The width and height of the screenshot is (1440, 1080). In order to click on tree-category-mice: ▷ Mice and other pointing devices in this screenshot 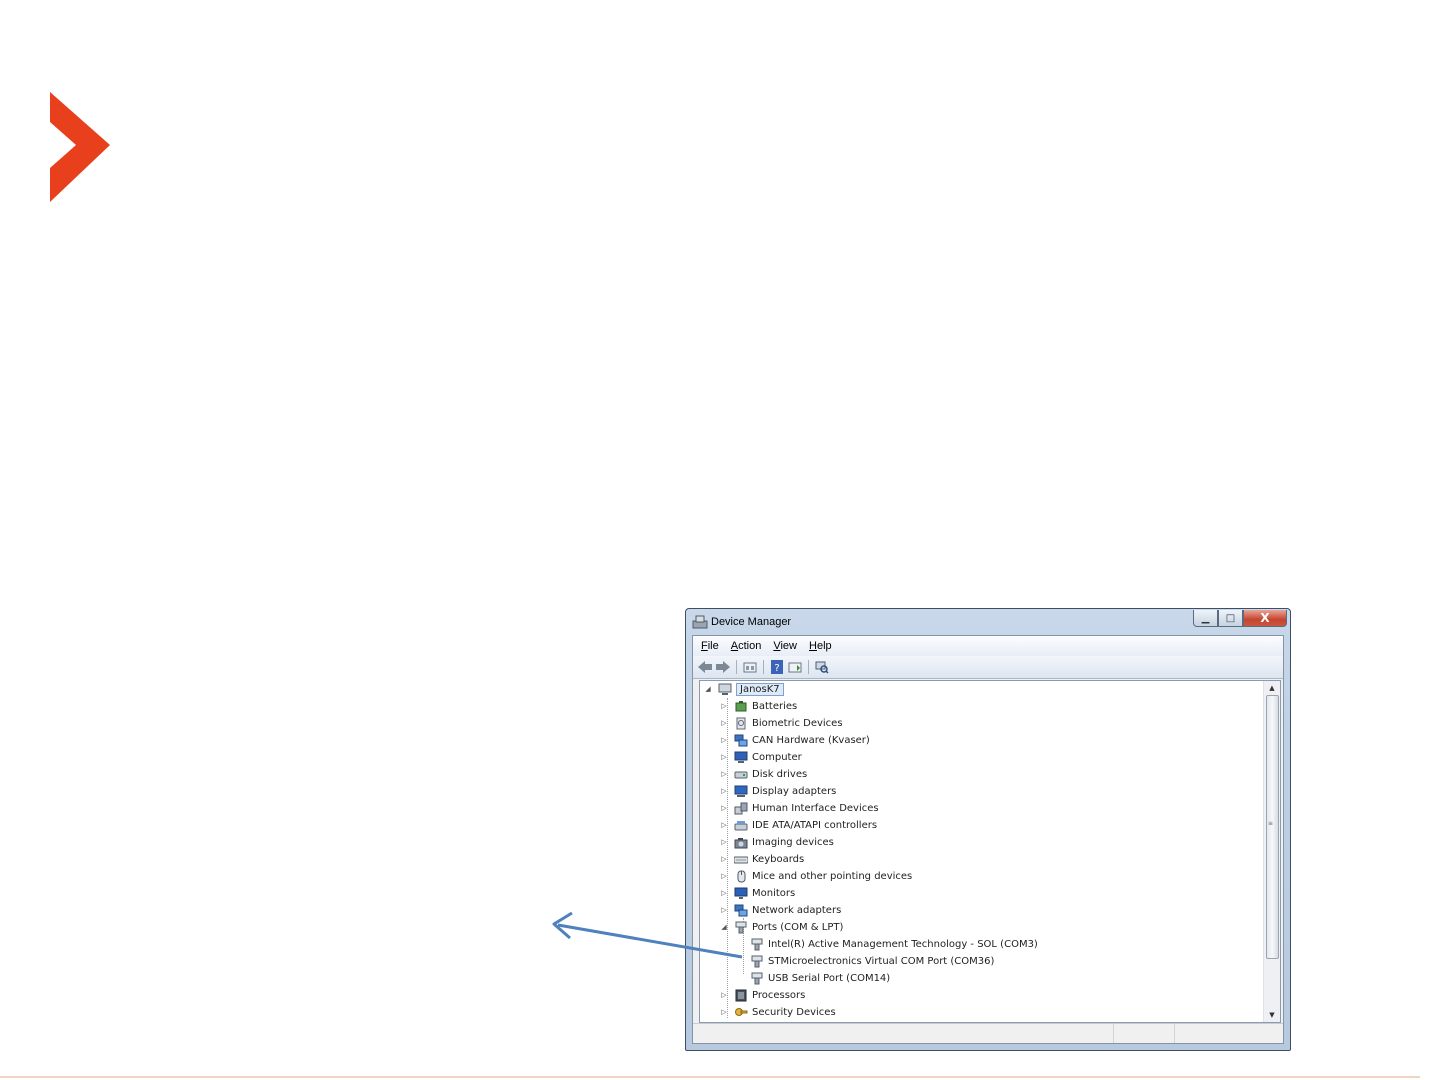, I will do `click(816, 876)`.